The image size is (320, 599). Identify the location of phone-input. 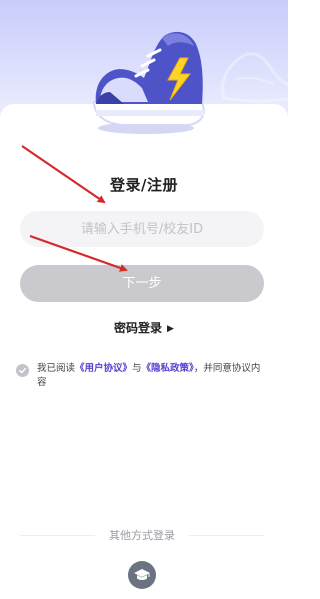
(142, 229).